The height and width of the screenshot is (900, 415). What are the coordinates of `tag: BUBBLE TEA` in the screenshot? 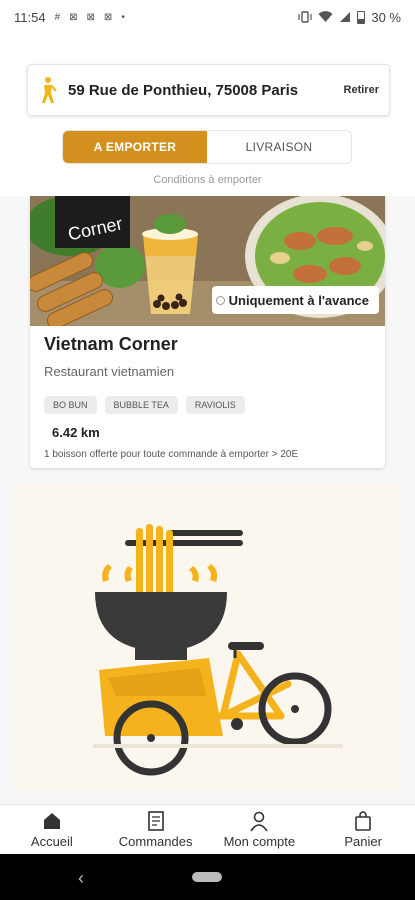 It's located at (141, 405).